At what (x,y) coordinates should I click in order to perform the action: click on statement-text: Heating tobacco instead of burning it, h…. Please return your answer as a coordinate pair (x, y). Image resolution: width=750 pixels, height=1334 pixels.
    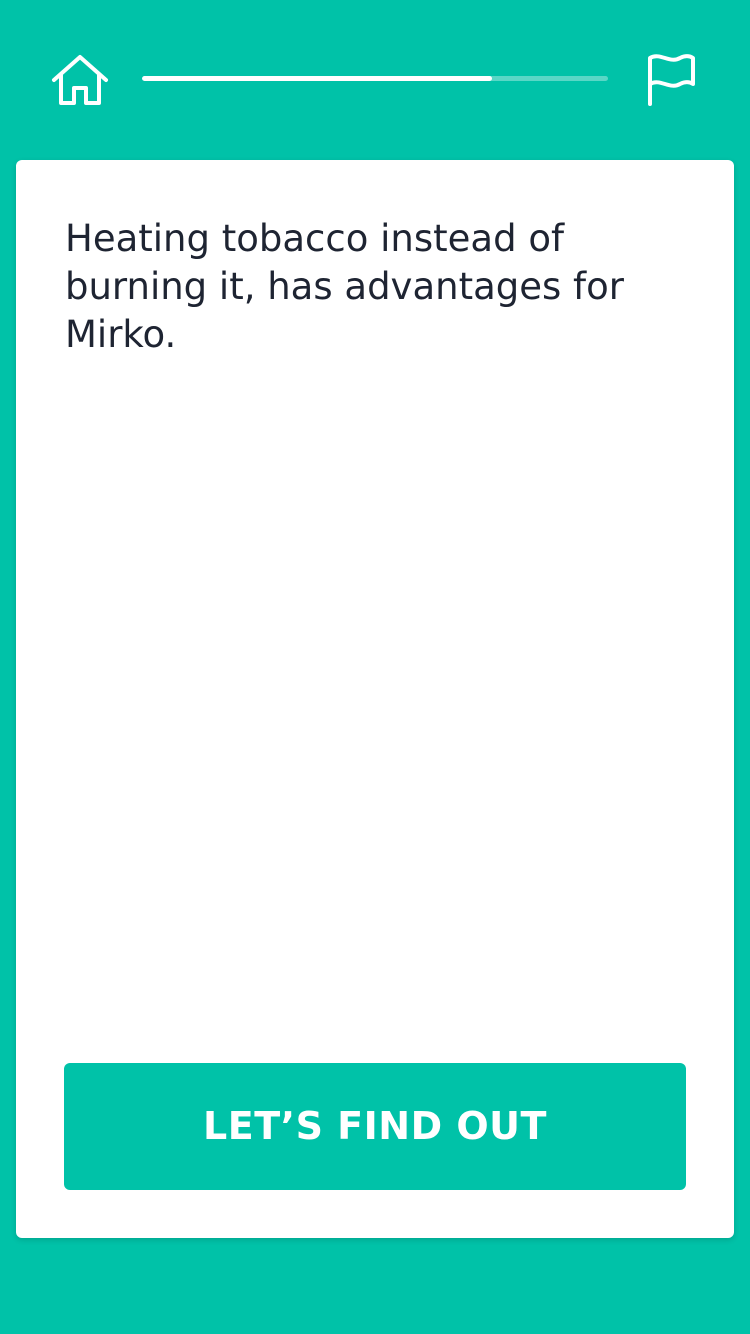
    Looking at the image, I should click on (344, 286).